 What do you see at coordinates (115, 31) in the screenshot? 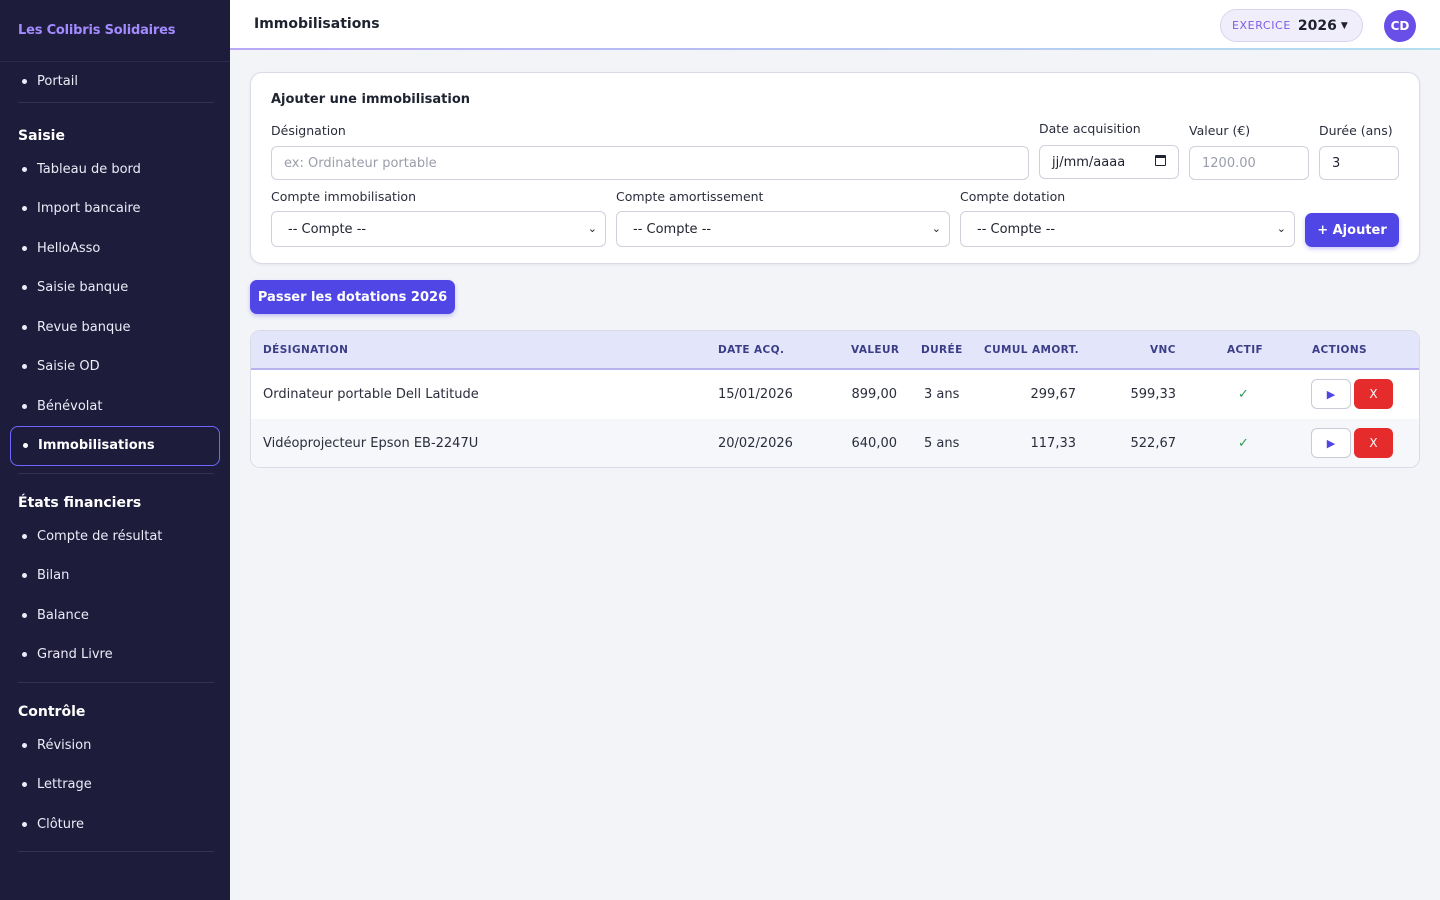
I see `brand-name: Les Colibris Solidaires` at bounding box center [115, 31].